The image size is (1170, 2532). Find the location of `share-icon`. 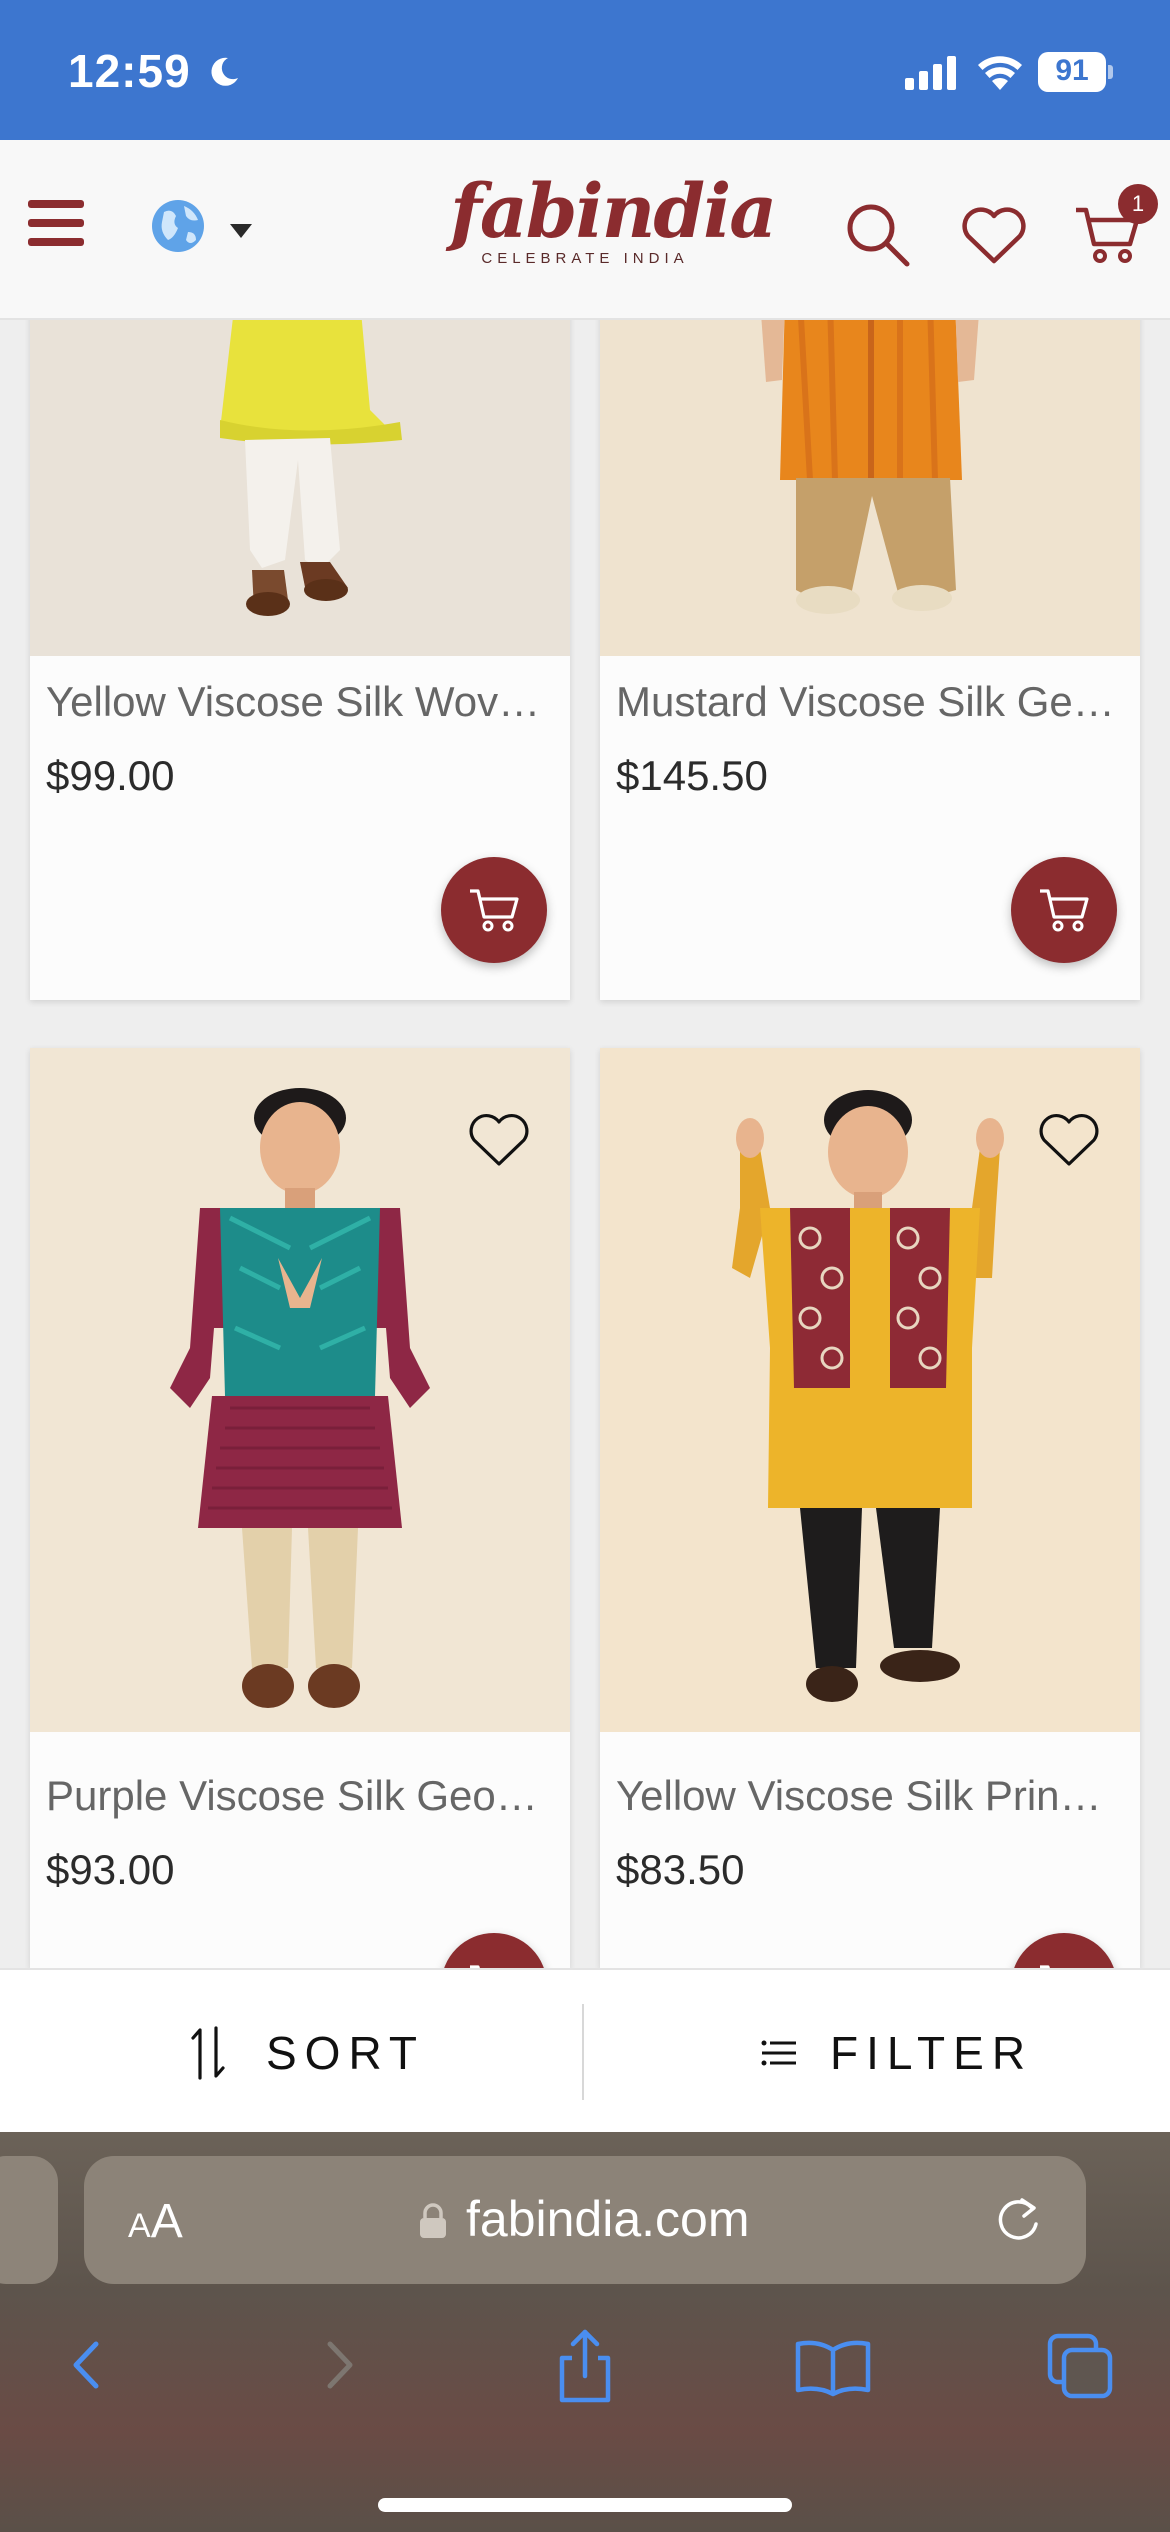

share-icon is located at coordinates (585, 2365).